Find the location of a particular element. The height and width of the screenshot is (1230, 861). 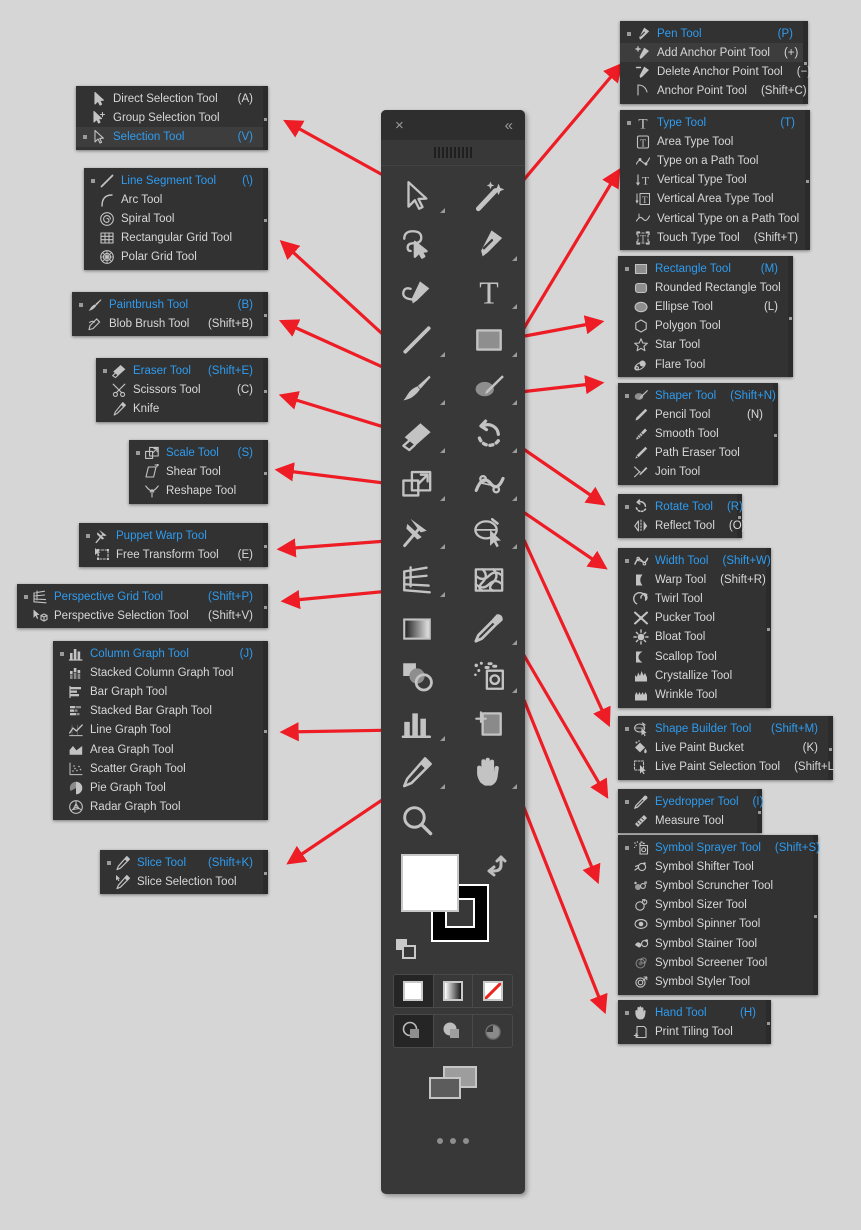

collapse-icon: « is located at coordinates (509, 125).